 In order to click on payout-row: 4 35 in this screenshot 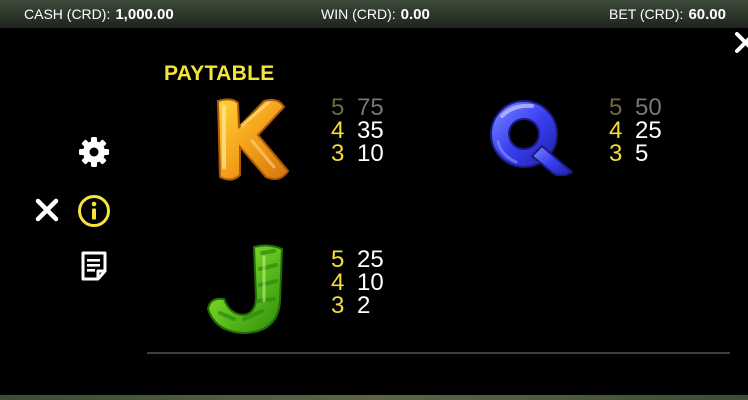, I will do `click(357, 130)`.